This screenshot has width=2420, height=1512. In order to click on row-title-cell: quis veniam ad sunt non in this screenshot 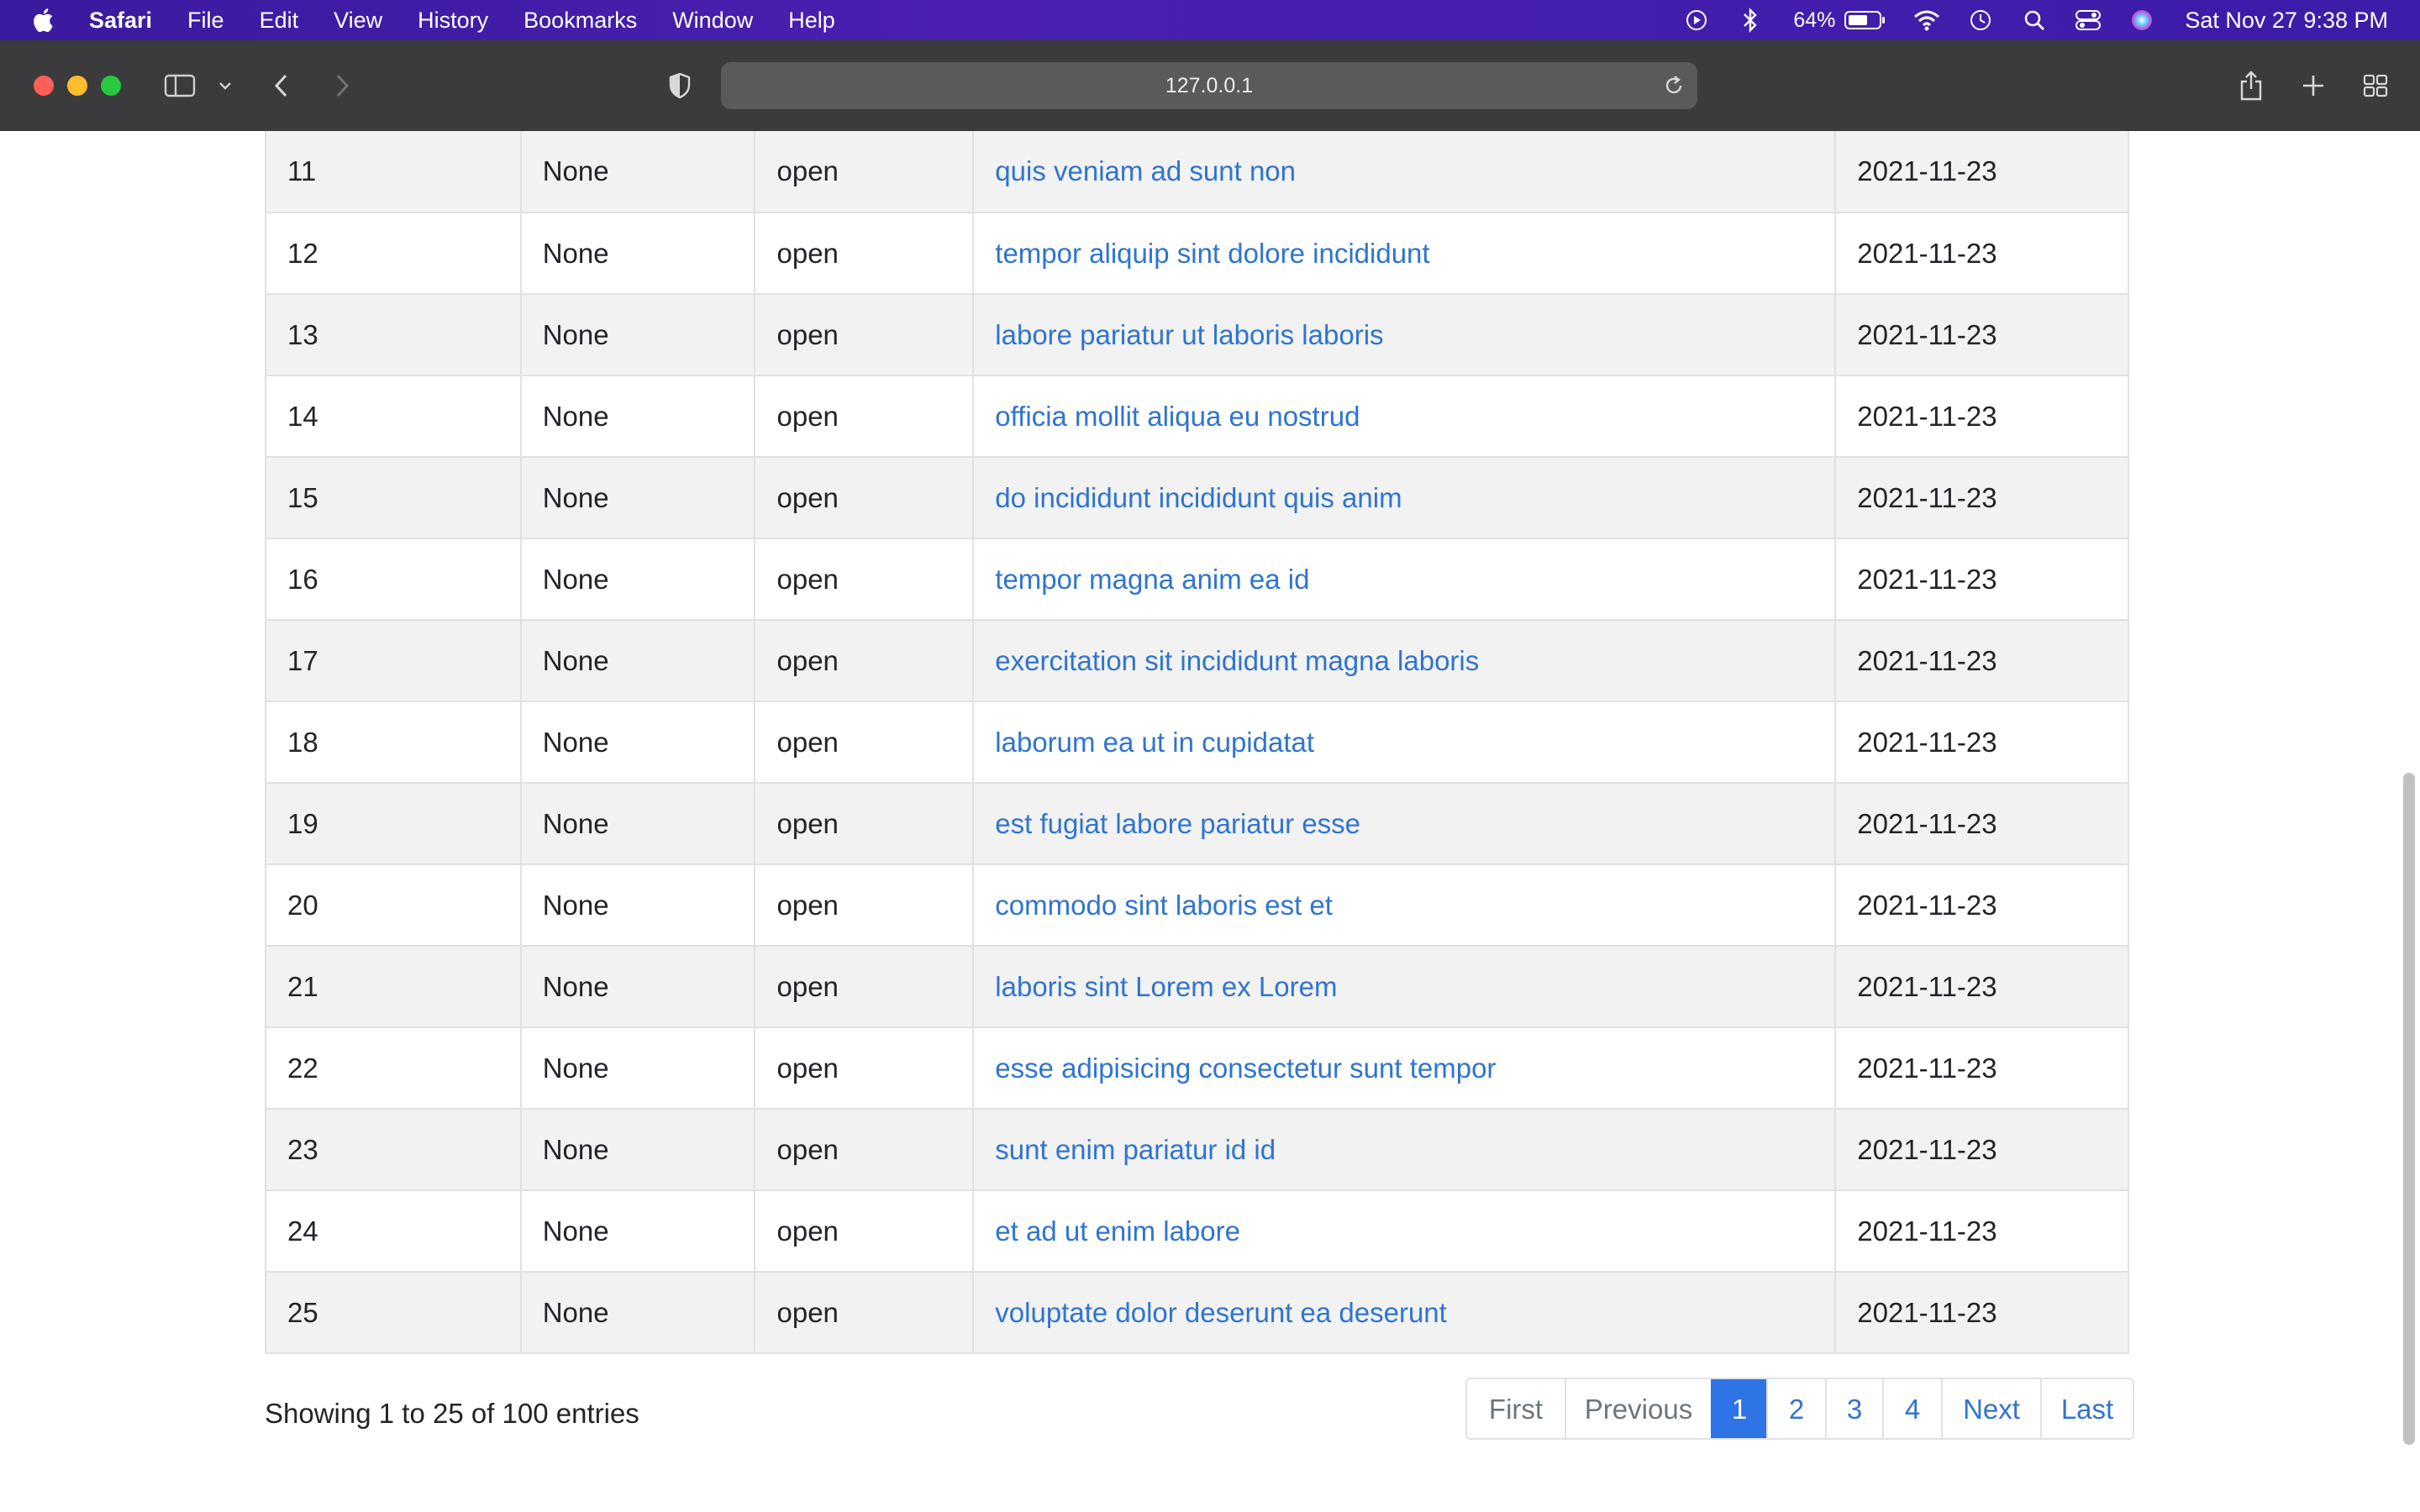, I will do `click(1405, 172)`.